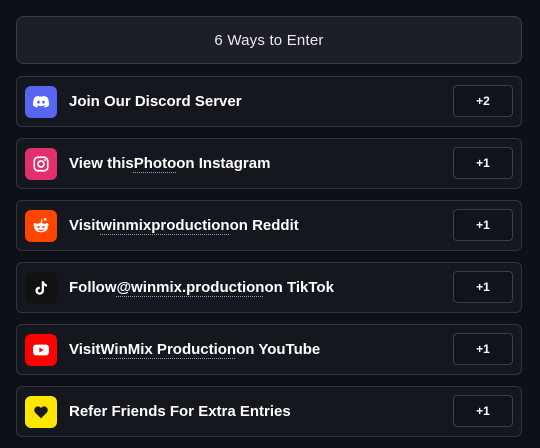 The image size is (540, 448). What do you see at coordinates (168, 349) in the screenshot?
I see `youtube-channel-link: WinMix Production` at bounding box center [168, 349].